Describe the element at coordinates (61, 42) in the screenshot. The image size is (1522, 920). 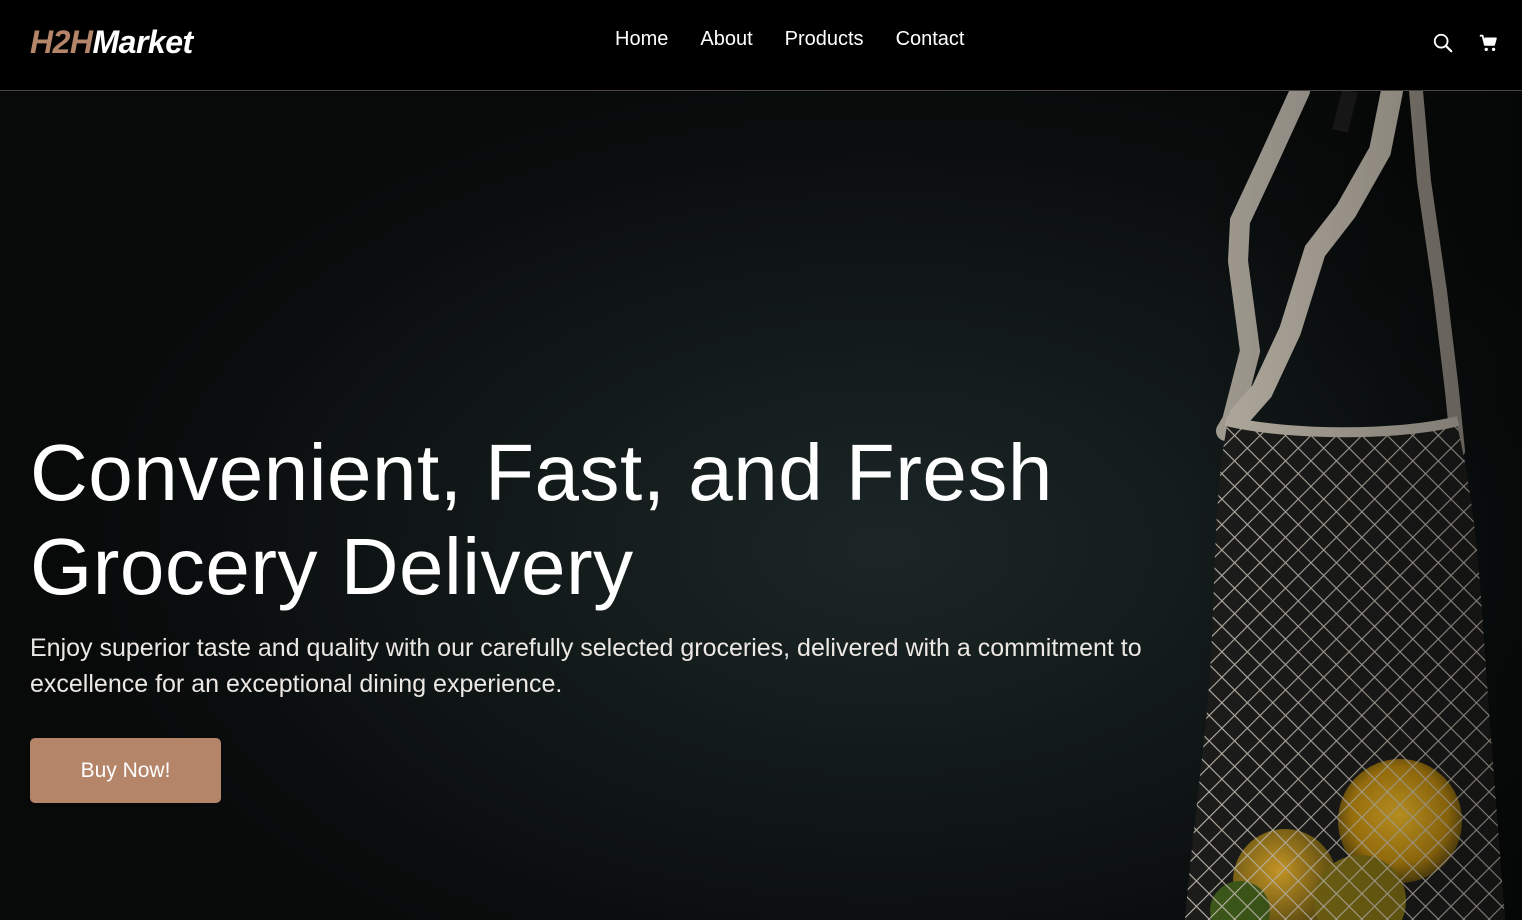
I see `logo-accent: H2H` at that location.